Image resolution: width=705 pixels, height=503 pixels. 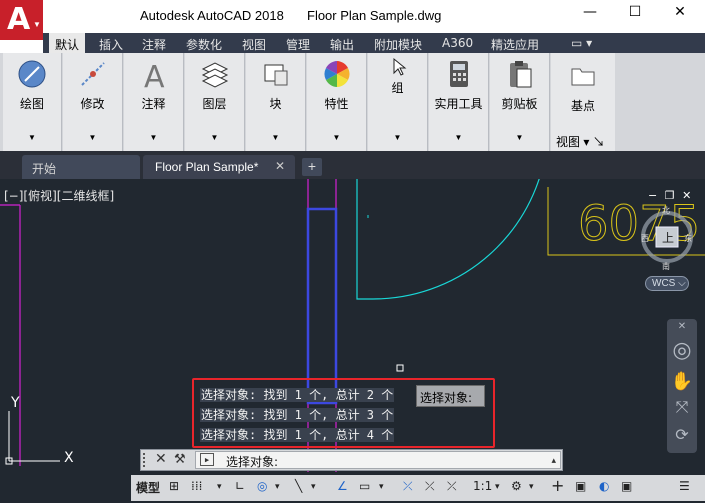 What do you see at coordinates (666, 210) in the screenshot?
I see `compass-north: 北` at bounding box center [666, 210].